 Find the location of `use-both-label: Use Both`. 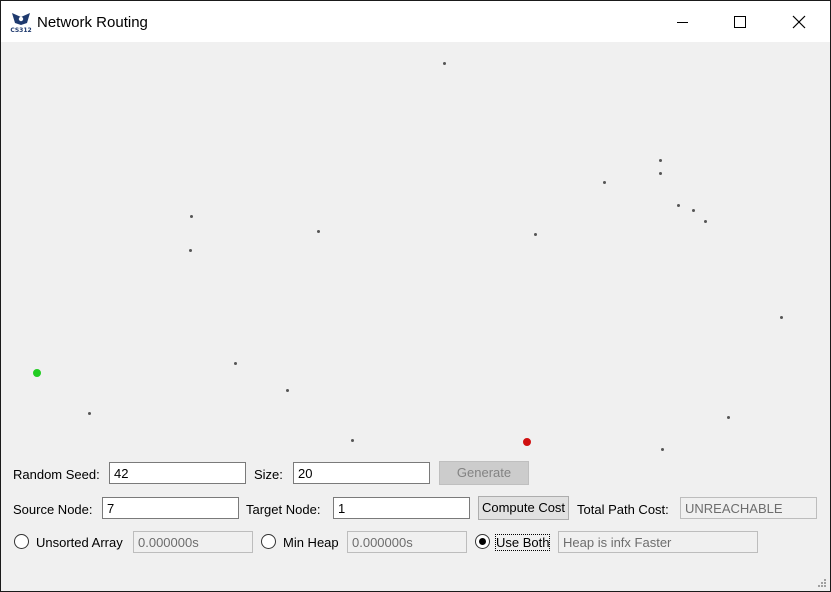

use-both-label: Use Both is located at coordinates (522, 542).